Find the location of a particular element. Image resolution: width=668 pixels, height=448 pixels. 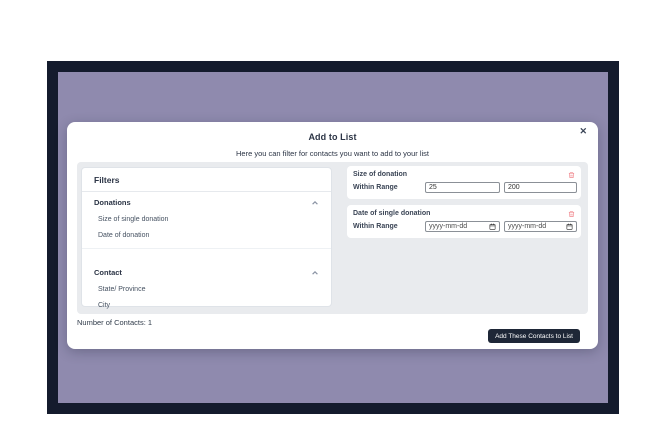

contact-count-text: Number of Contacts: 1 is located at coordinates (115, 322).